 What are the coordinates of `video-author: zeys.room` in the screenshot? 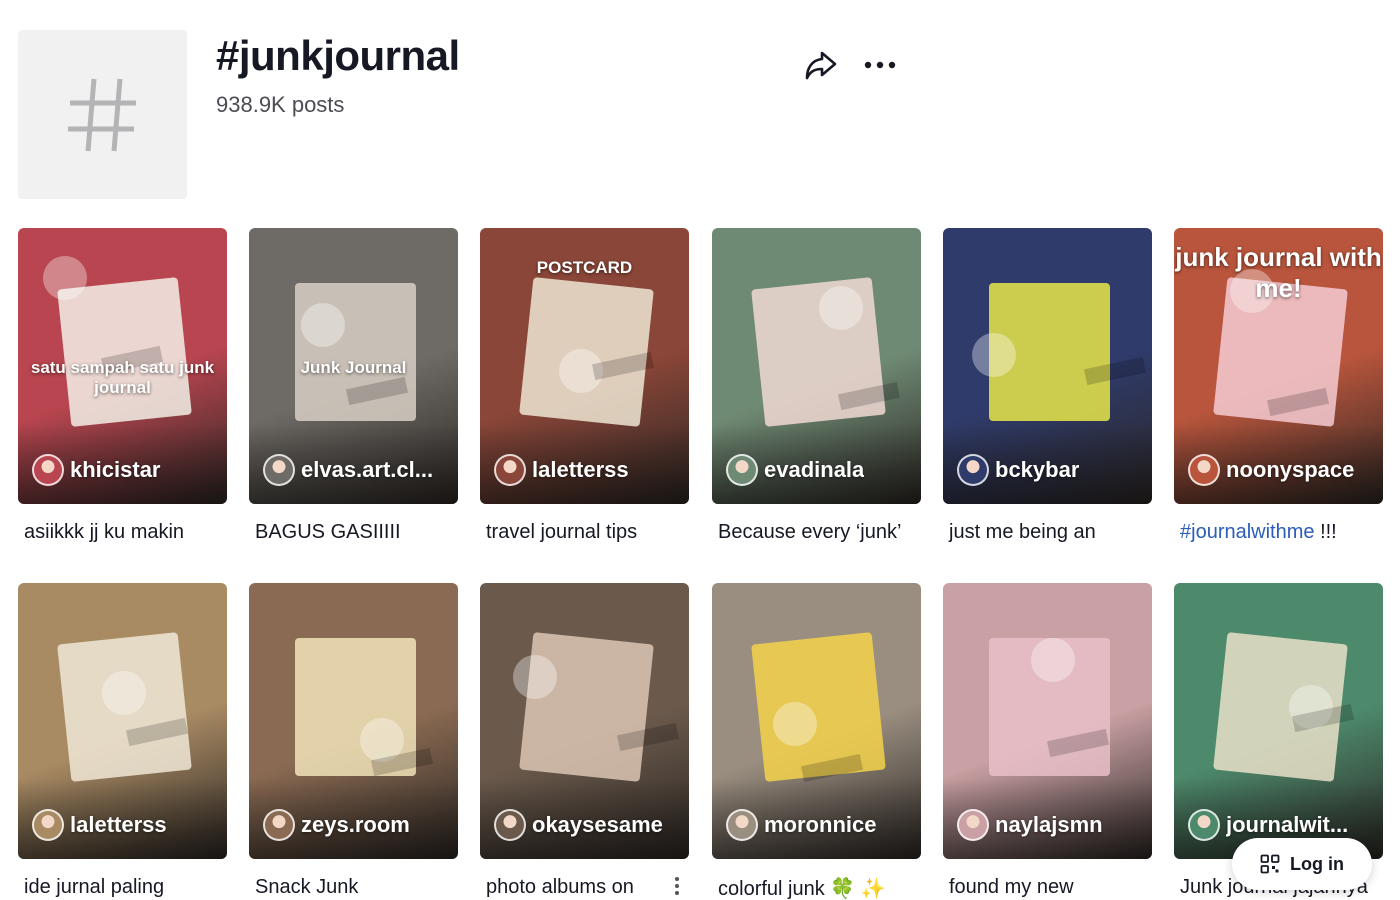 It's located at (336, 825).